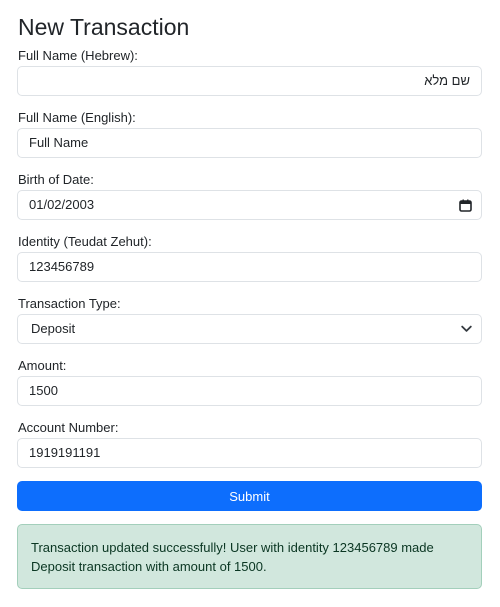 The image size is (500, 607). Describe the element at coordinates (56, 179) in the screenshot. I see `birth-date-label: Birth of Date:` at that location.